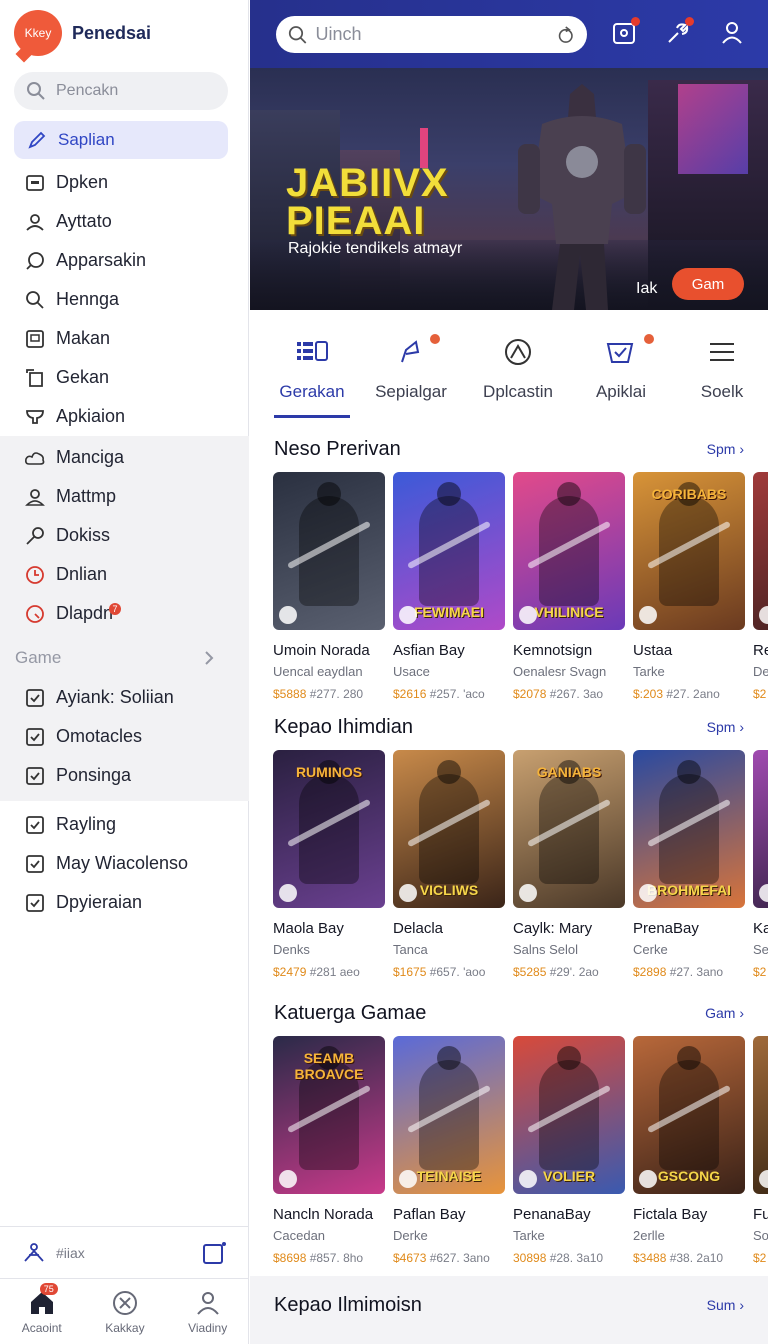 The width and height of the screenshot is (768, 1344). What do you see at coordinates (689, 650) in the screenshot?
I see `game-name: Ustaa` at bounding box center [689, 650].